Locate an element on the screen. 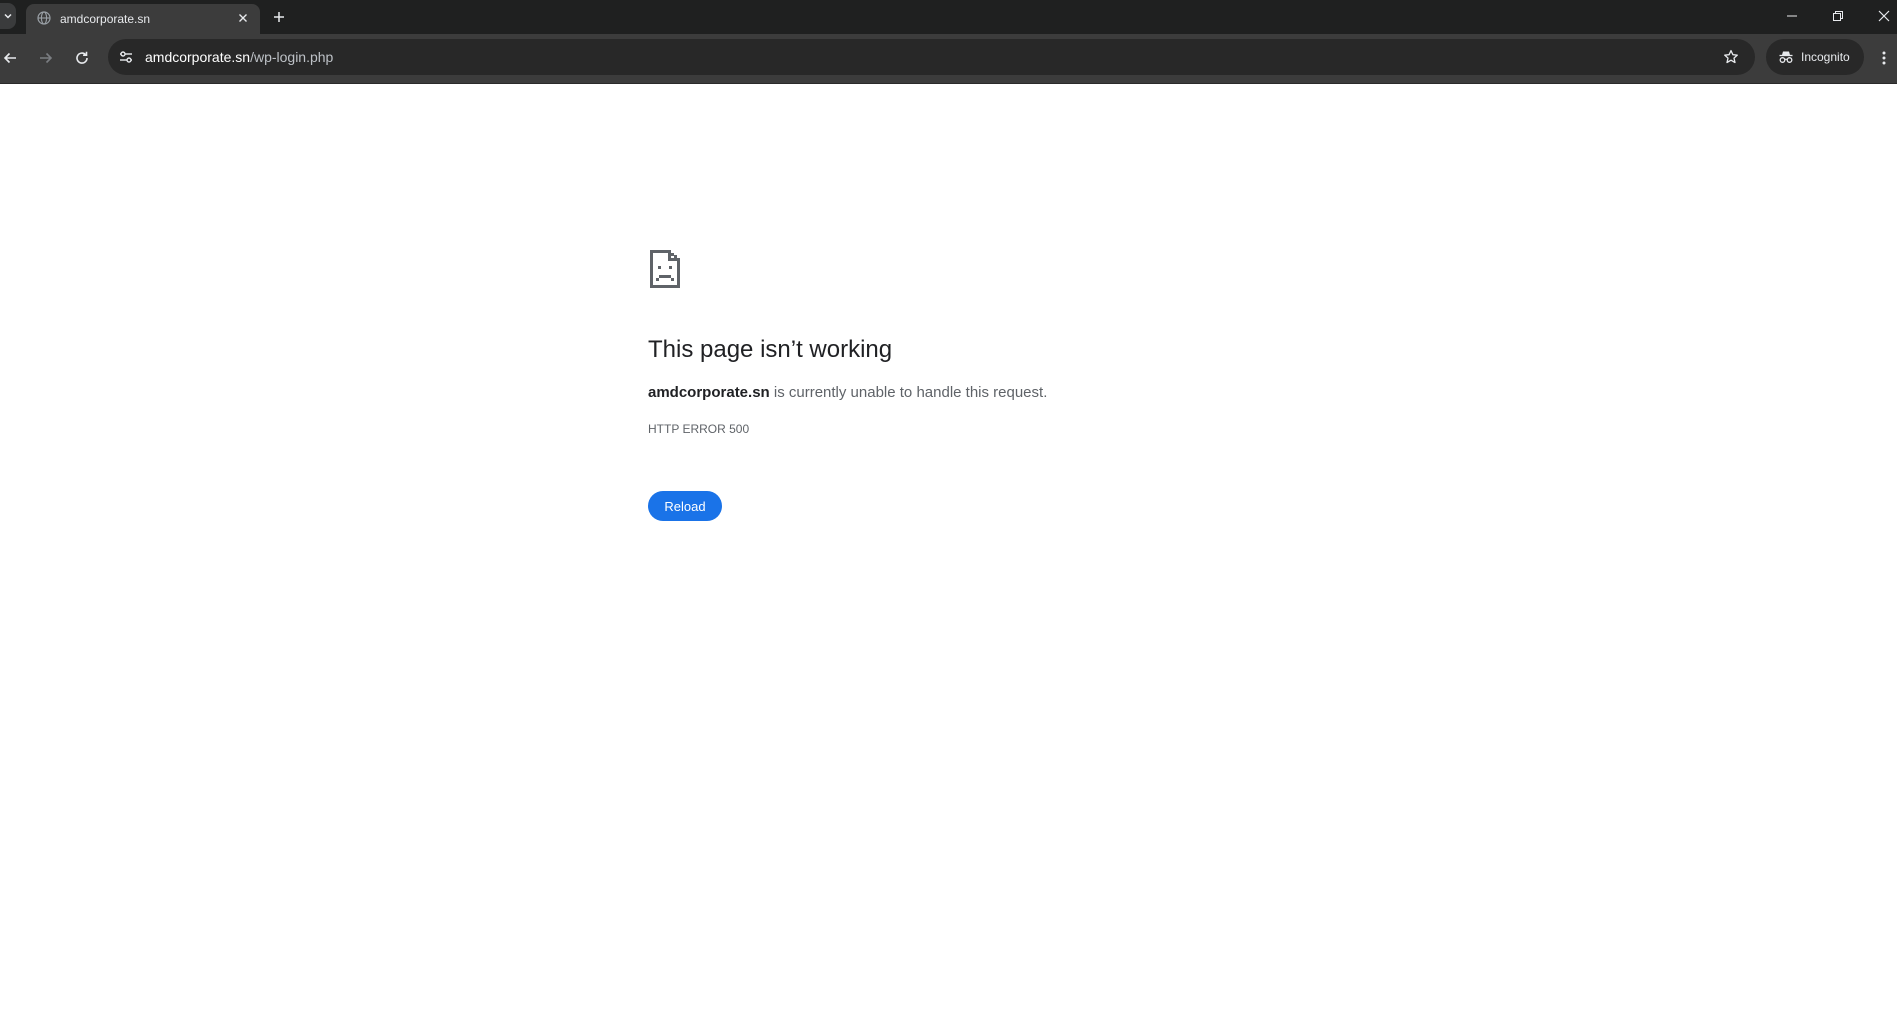 This screenshot has height=1036, width=1897. site-info-button is located at coordinates (126, 57).